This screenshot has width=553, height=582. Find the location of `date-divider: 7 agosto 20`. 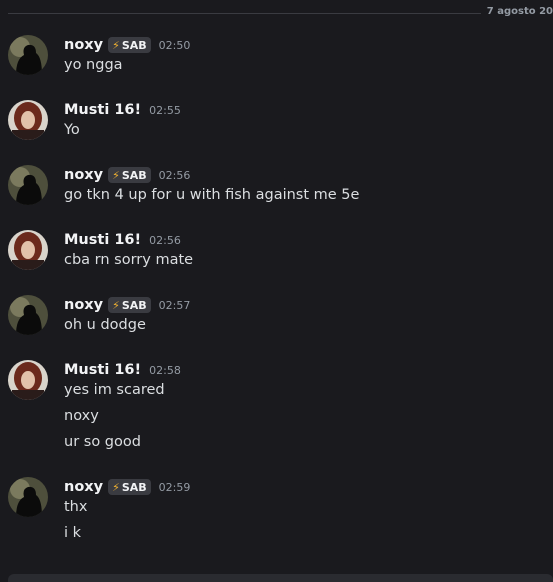

date-divider: 7 agosto 20 is located at coordinates (280, 13).